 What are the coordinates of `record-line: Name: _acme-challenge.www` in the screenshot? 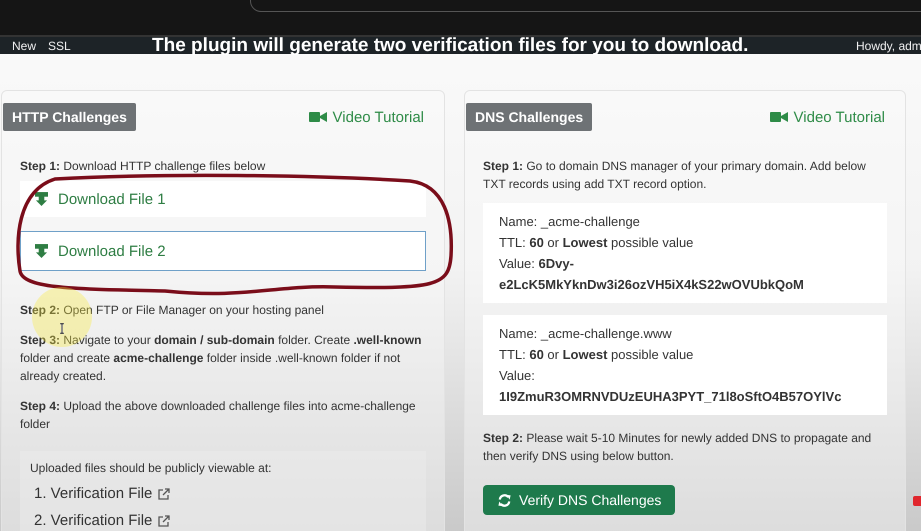 It's located at (586, 334).